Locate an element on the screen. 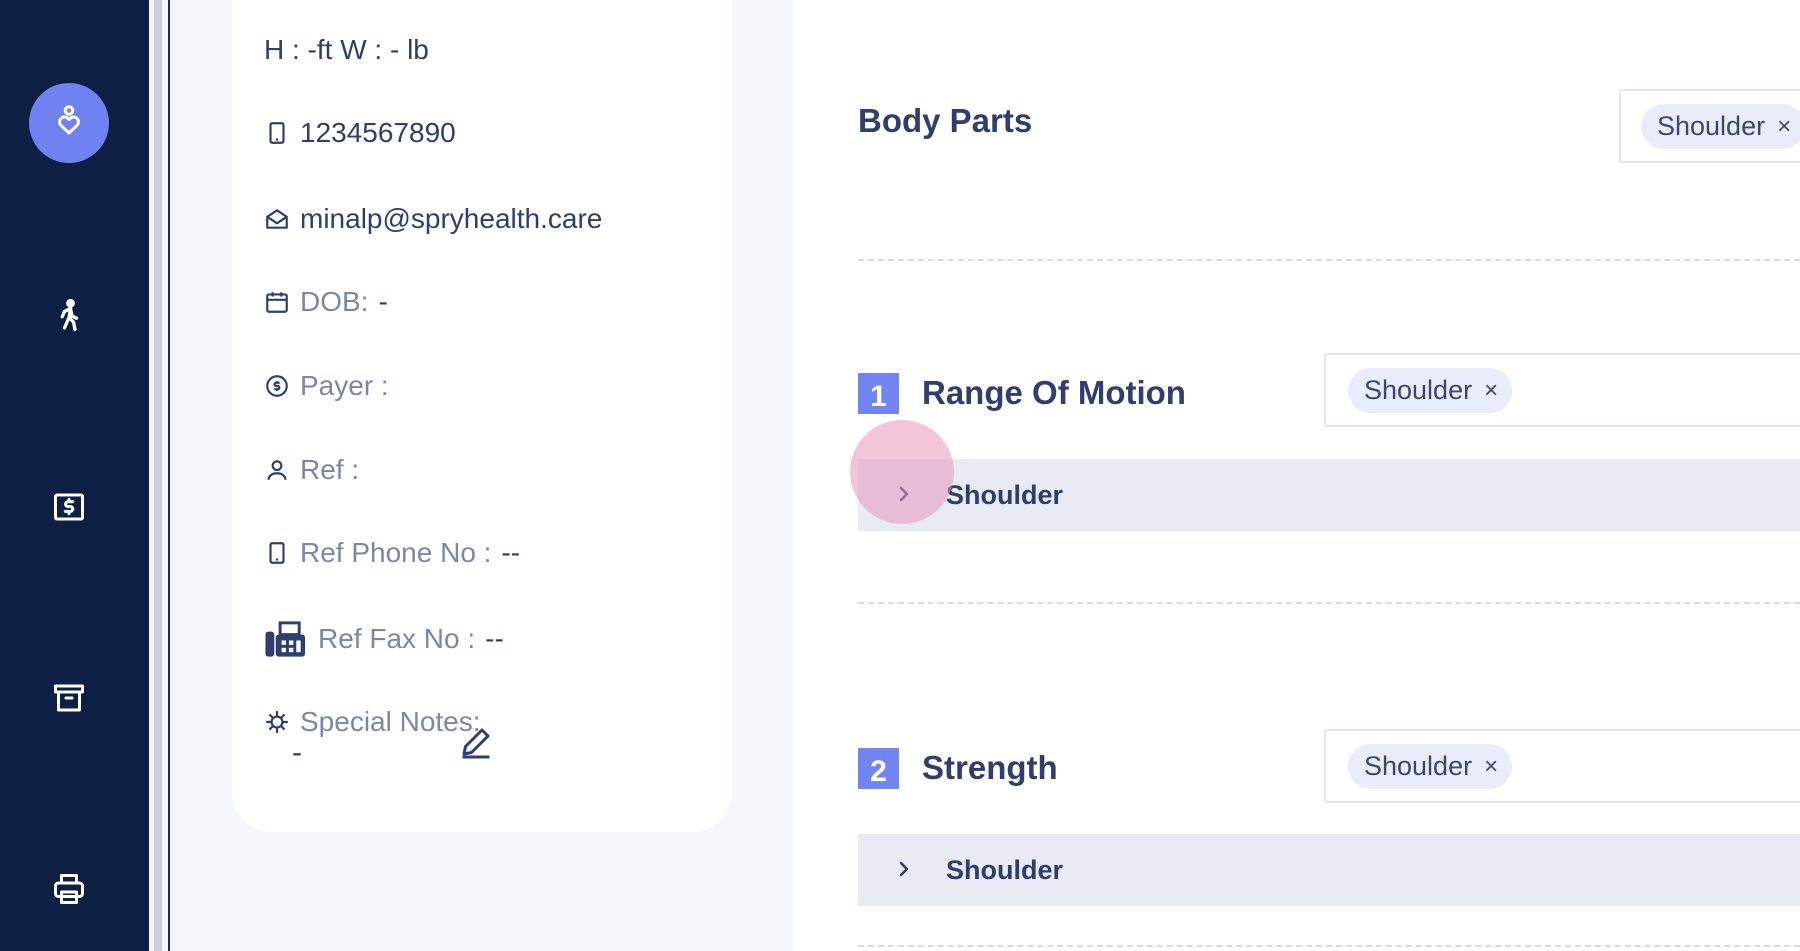 The height and width of the screenshot is (951, 1800). section-number-badge: 1 is located at coordinates (878, 393).